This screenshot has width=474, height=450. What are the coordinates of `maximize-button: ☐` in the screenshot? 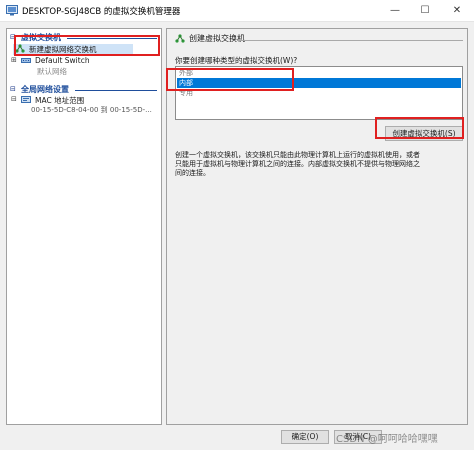 It's located at (425, 11).